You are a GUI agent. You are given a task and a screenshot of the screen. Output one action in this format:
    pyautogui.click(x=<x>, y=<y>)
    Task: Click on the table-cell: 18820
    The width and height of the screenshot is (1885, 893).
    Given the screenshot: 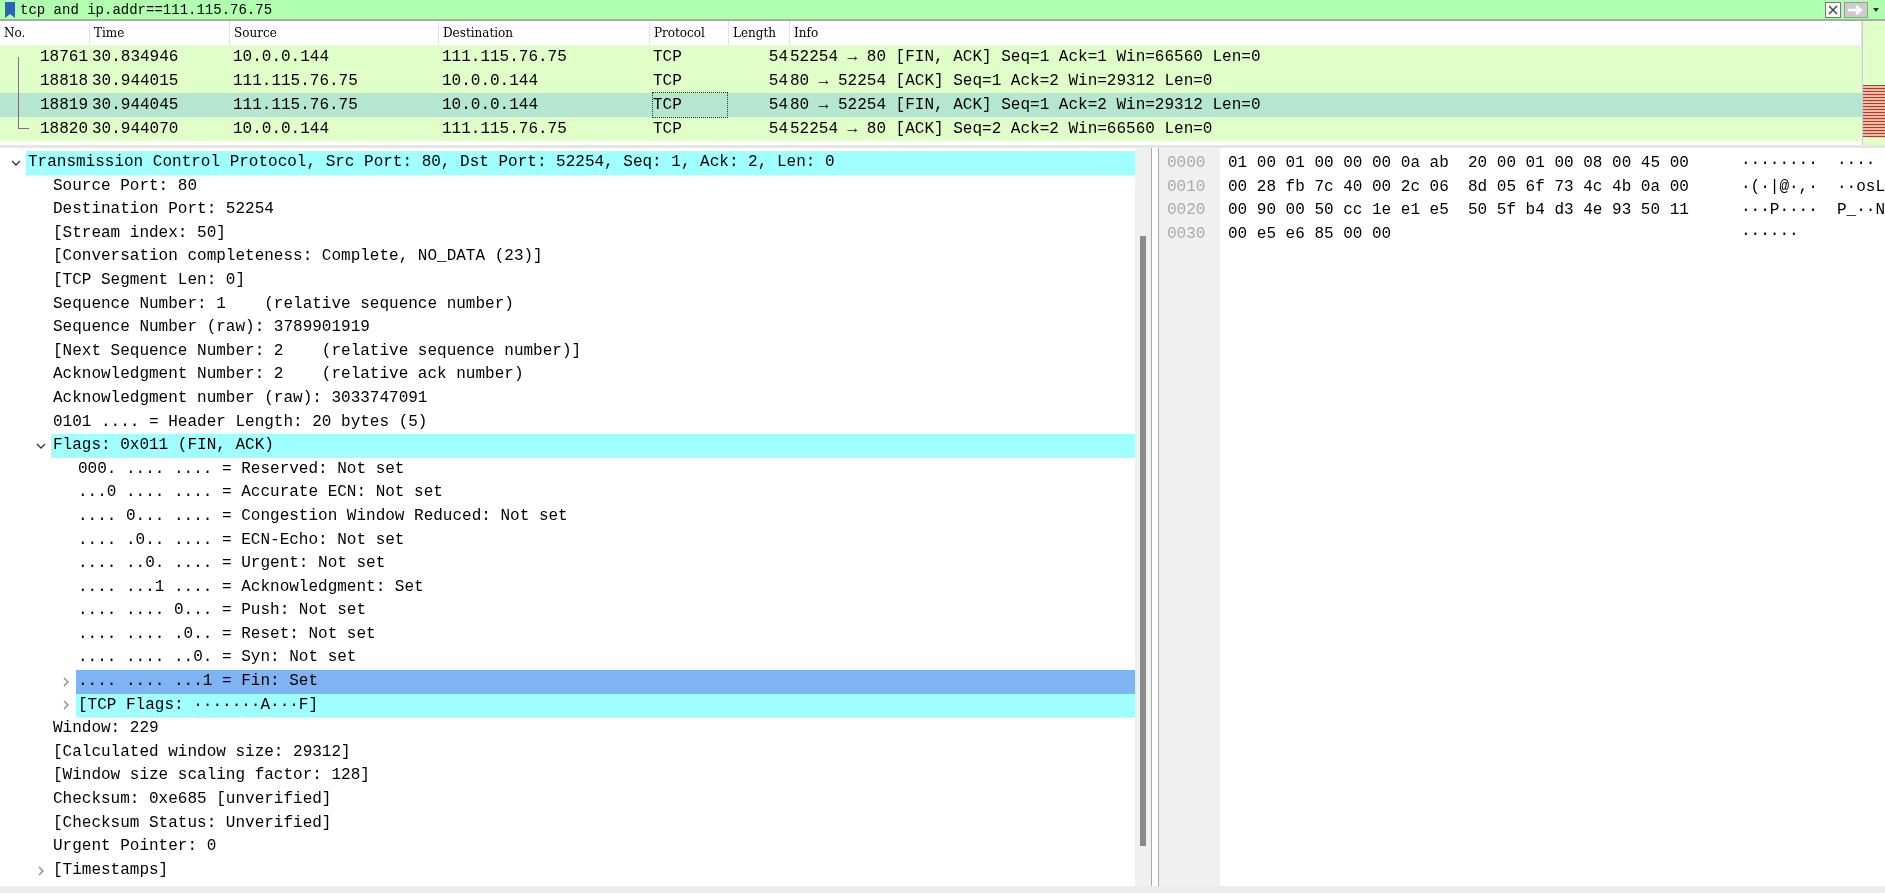 What is the action you would take?
    pyautogui.click(x=64, y=129)
    